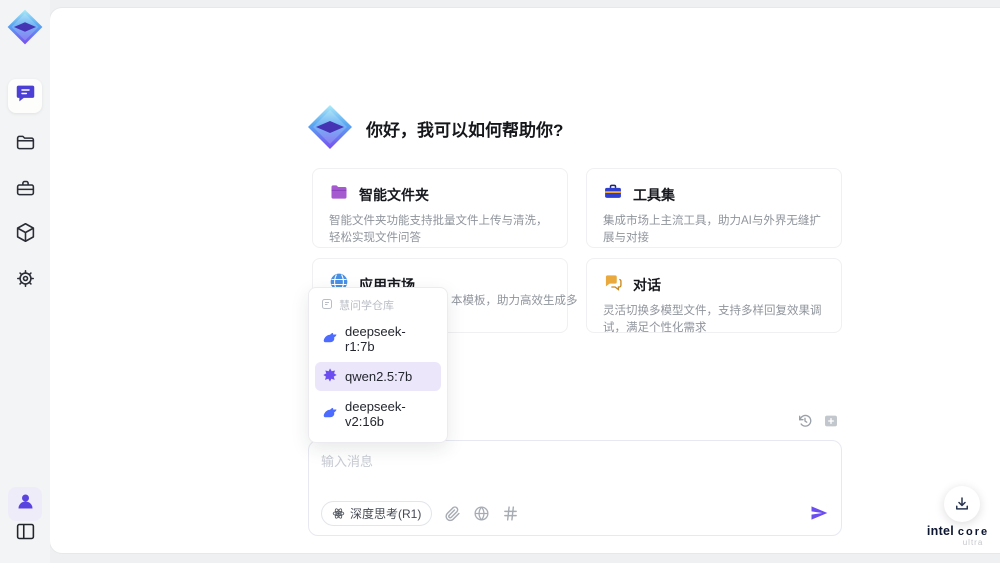  I want to click on smart-folder-icon, so click(339, 194).